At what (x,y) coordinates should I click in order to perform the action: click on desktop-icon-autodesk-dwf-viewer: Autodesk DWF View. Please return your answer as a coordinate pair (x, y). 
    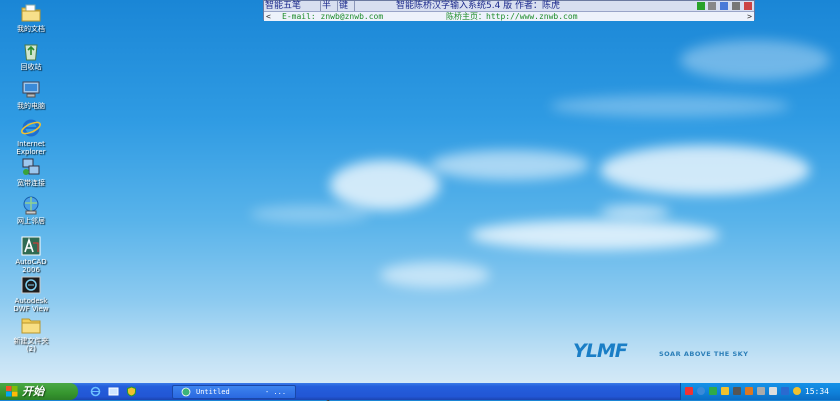
    Looking at the image, I should click on (31, 293).